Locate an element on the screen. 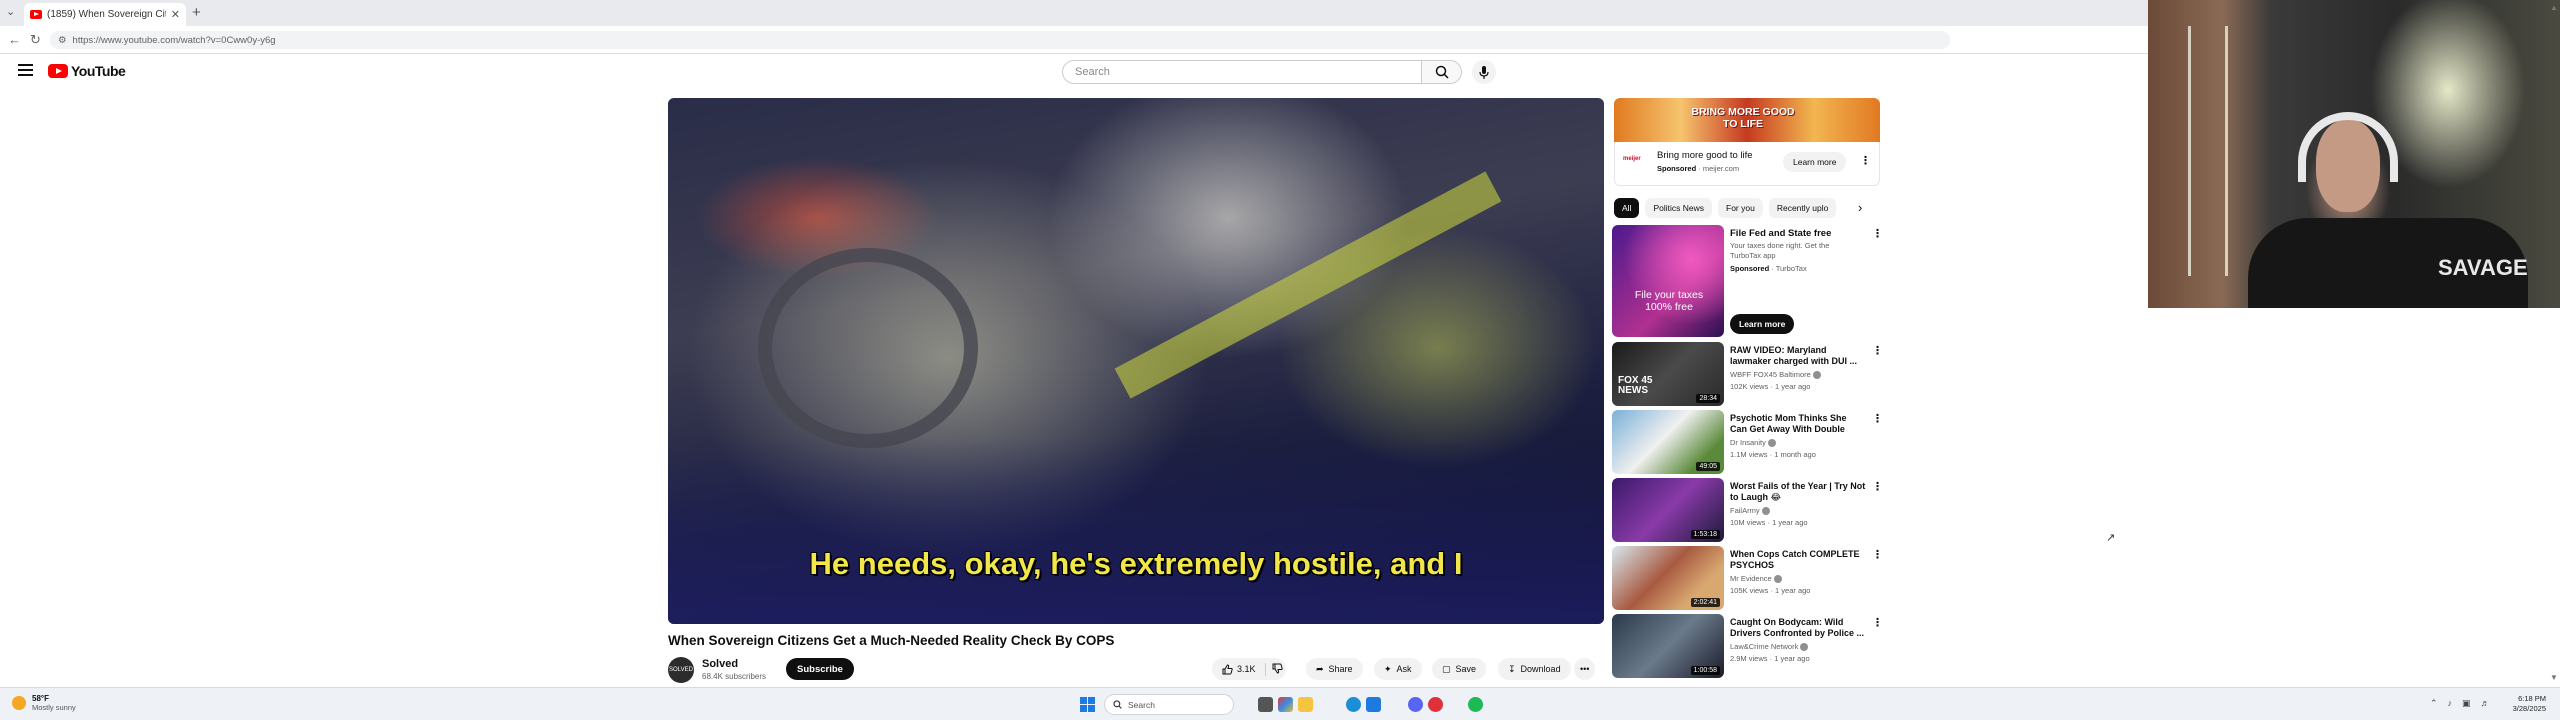 This screenshot has width=2560, height=720. sponsored-learn-more-button: Learn more is located at coordinates (1762, 324).